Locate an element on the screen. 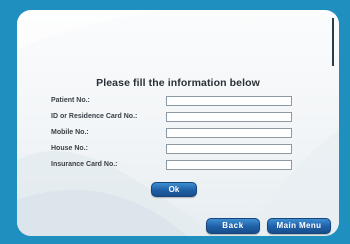 The height and width of the screenshot is (244, 350). back-button: Back is located at coordinates (233, 226).